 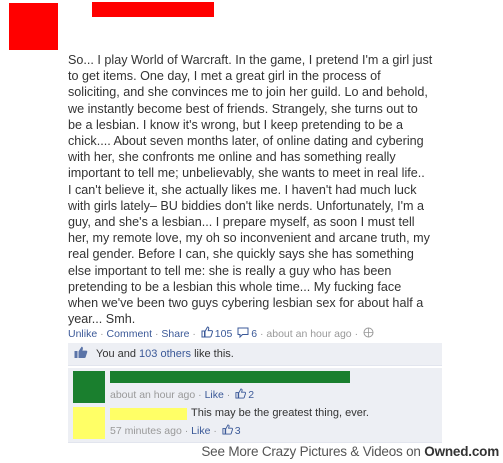 I want to click on comment-item: about an hour ago · Like · 2, so click(x=255, y=388).